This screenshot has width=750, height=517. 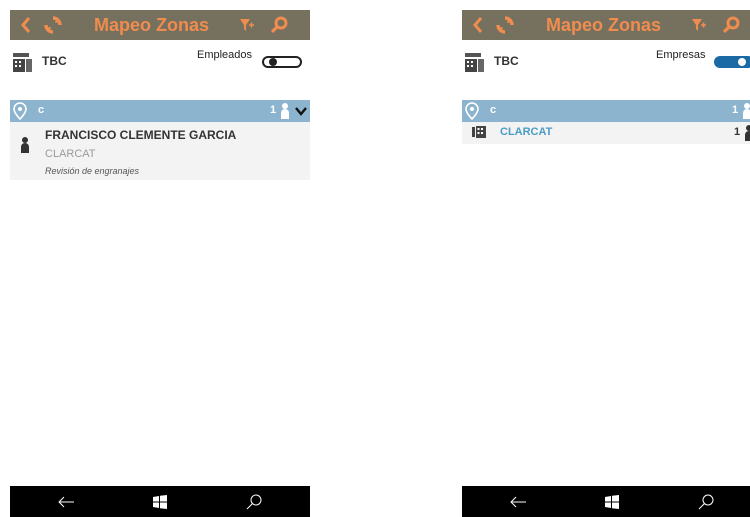 What do you see at coordinates (526, 132) in the screenshot?
I see `company-entry-name: CLARCAT` at bounding box center [526, 132].